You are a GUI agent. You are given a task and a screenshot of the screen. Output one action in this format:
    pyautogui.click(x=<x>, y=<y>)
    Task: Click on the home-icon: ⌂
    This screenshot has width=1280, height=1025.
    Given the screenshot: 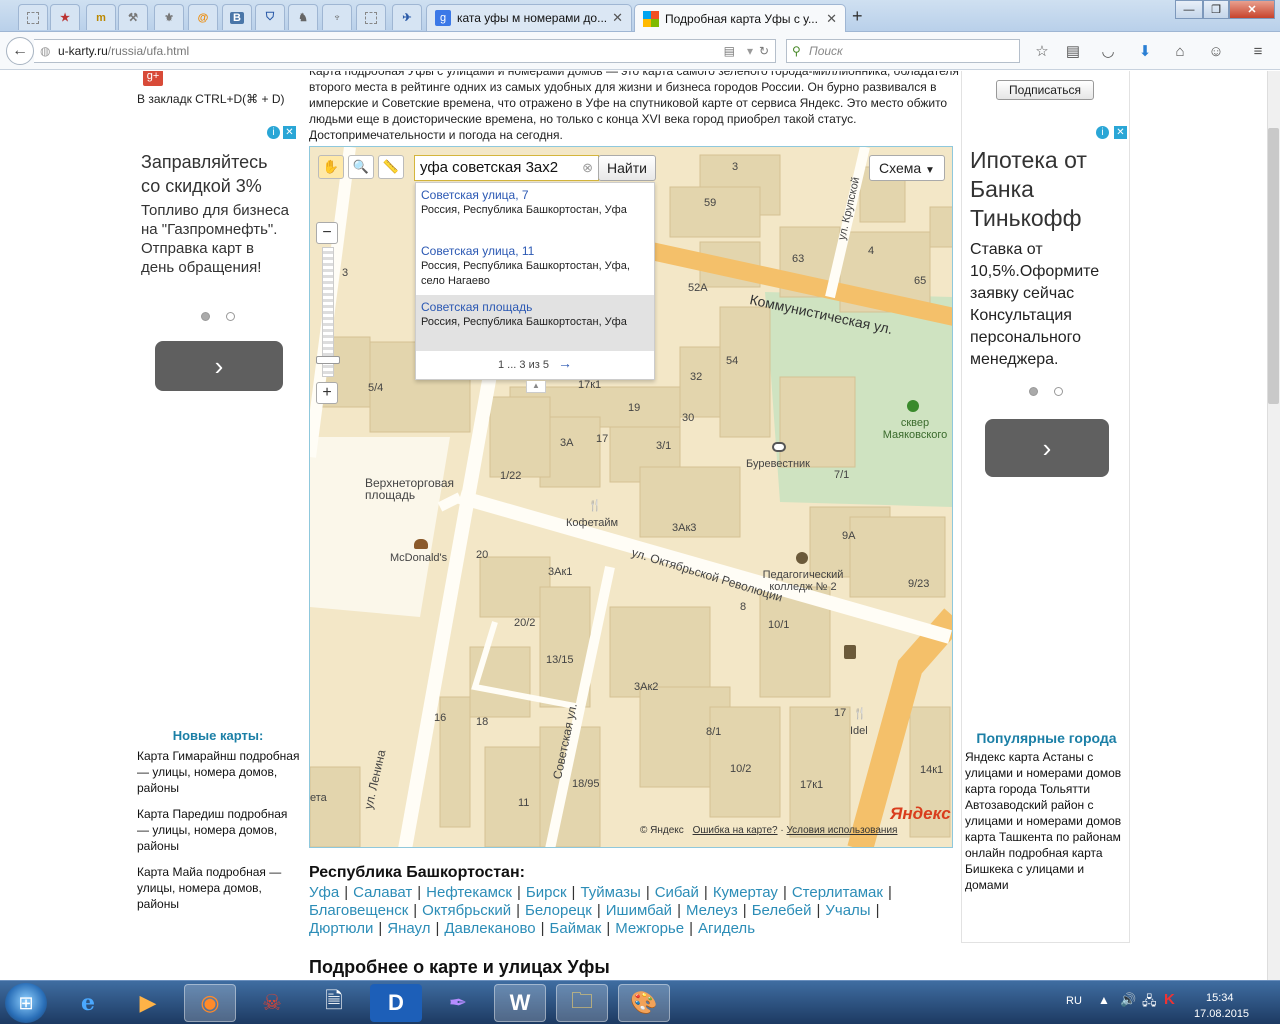 What is the action you would take?
    pyautogui.click(x=1180, y=51)
    